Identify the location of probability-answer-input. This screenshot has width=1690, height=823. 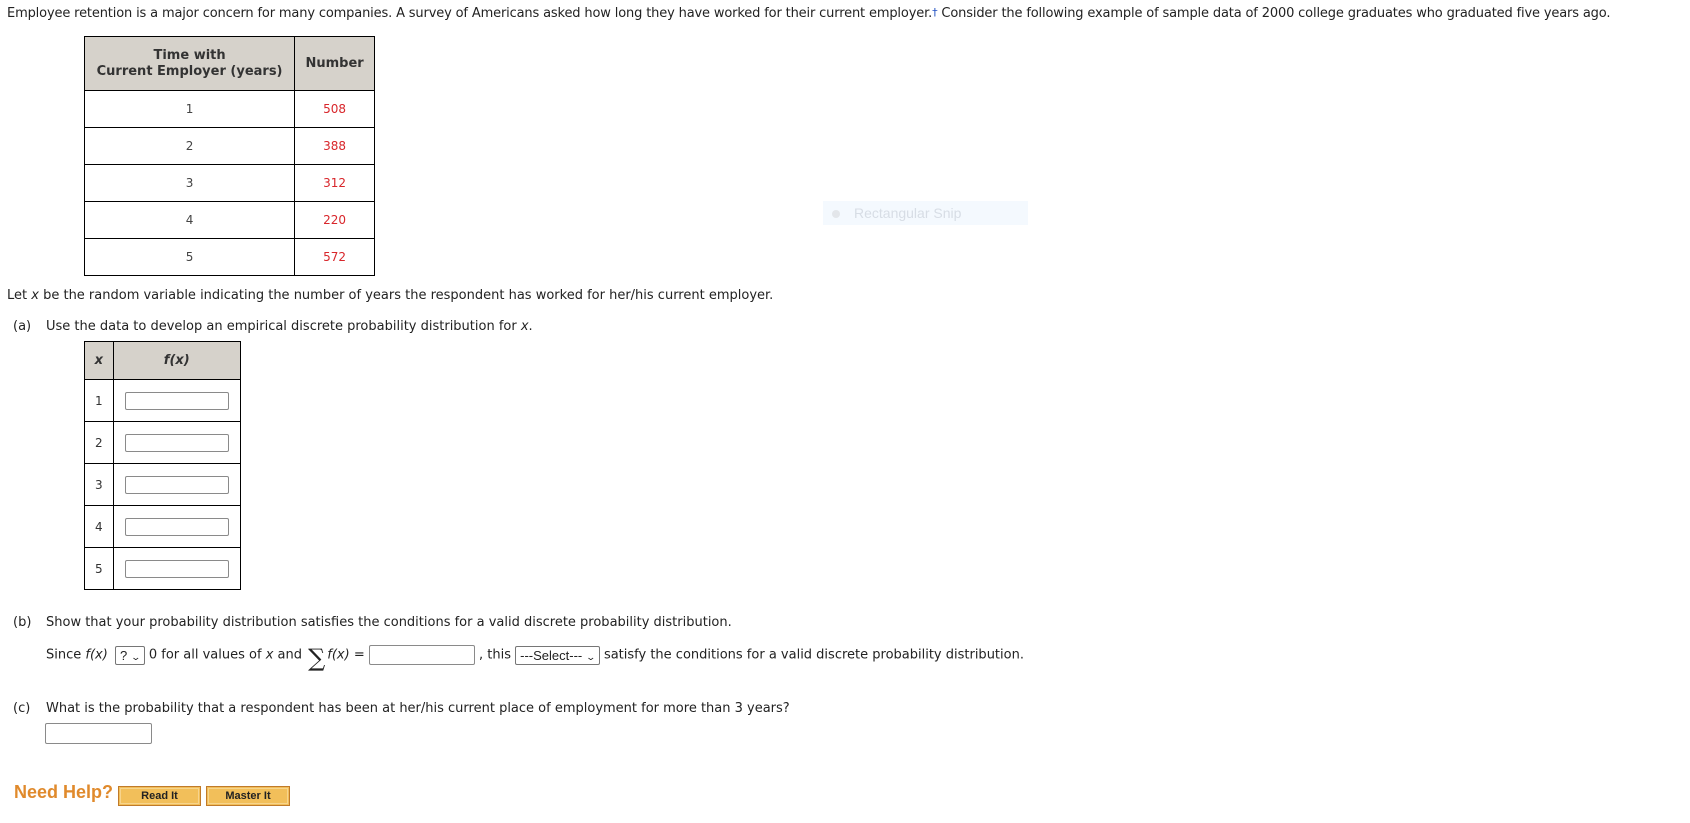
(98, 733).